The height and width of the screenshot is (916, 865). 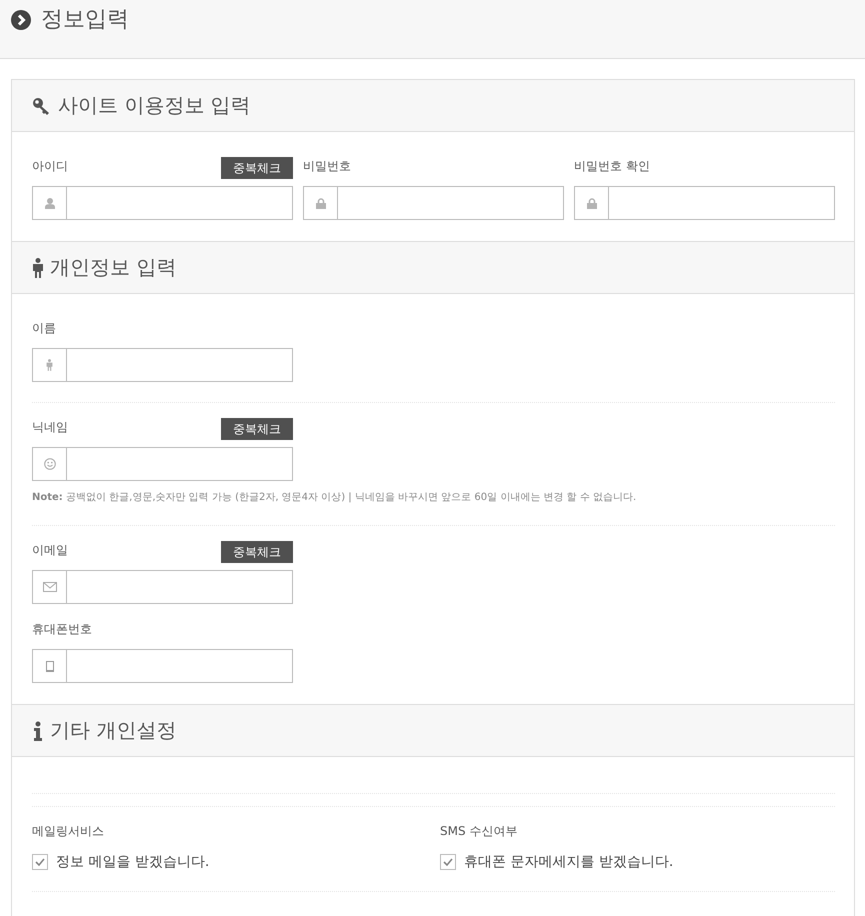 What do you see at coordinates (133, 862) in the screenshot?
I see `checkbox-label: 정보 메일을 받겠습니다.` at bounding box center [133, 862].